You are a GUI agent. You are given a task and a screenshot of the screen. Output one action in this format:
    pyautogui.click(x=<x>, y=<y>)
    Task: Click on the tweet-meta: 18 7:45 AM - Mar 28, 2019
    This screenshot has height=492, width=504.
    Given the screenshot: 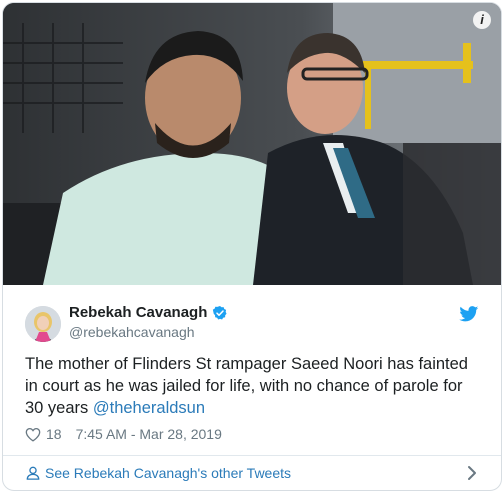 What is the action you would take?
    pyautogui.click(x=123, y=434)
    